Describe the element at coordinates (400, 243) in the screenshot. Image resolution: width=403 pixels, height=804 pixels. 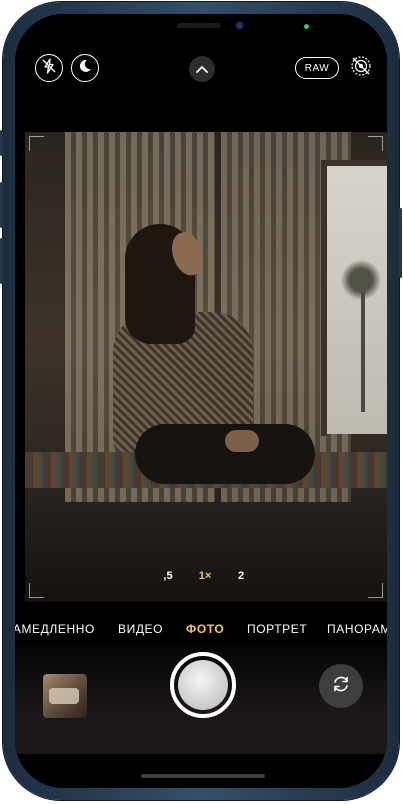
I see `power-button` at that location.